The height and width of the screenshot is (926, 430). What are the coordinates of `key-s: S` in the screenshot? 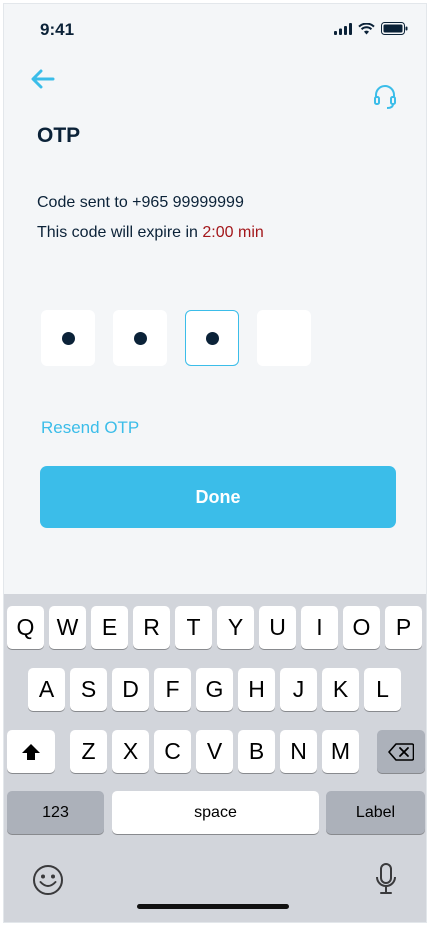 It's located at (88, 689).